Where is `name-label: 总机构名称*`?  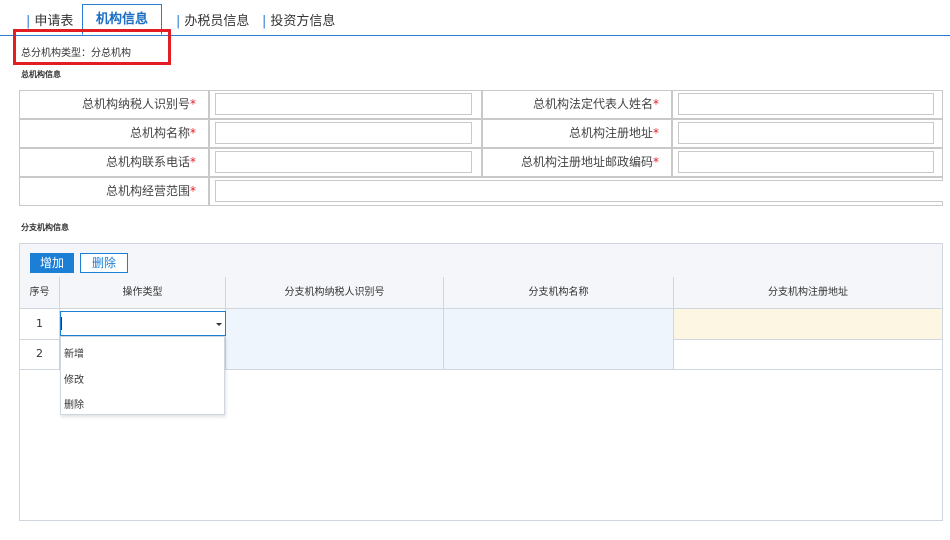 name-label: 总机构名称* is located at coordinates (114, 133).